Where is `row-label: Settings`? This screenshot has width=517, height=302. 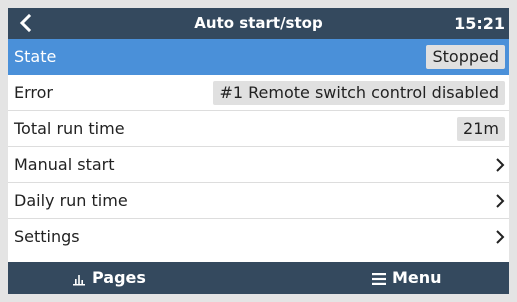 row-label: Settings is located at coordinates (47, 236).